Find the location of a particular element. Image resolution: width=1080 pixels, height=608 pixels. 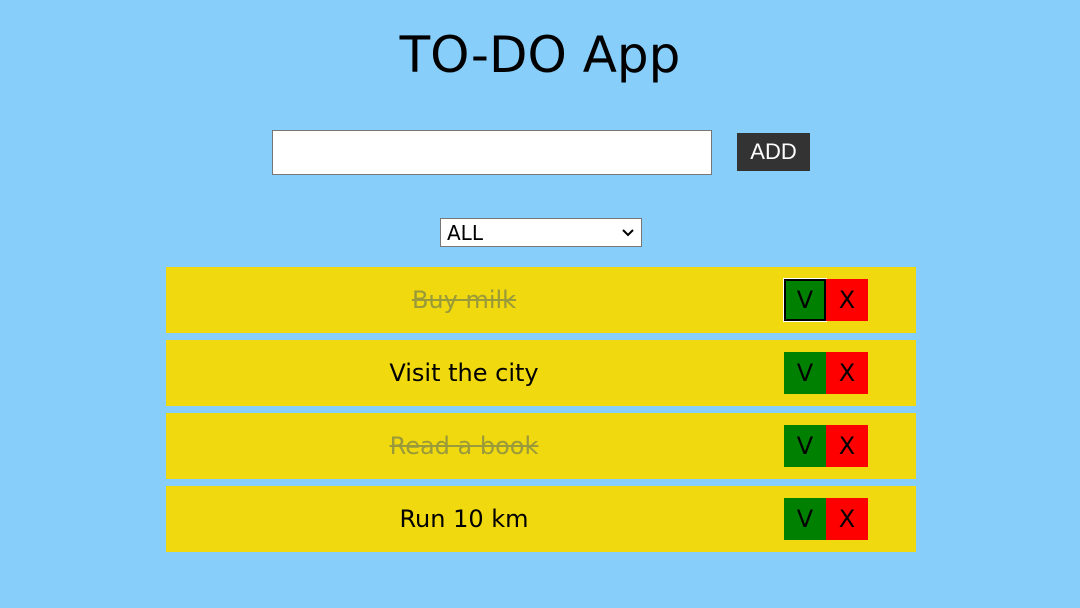

todo-text: Buy milk is located at coordinates (464, 300).